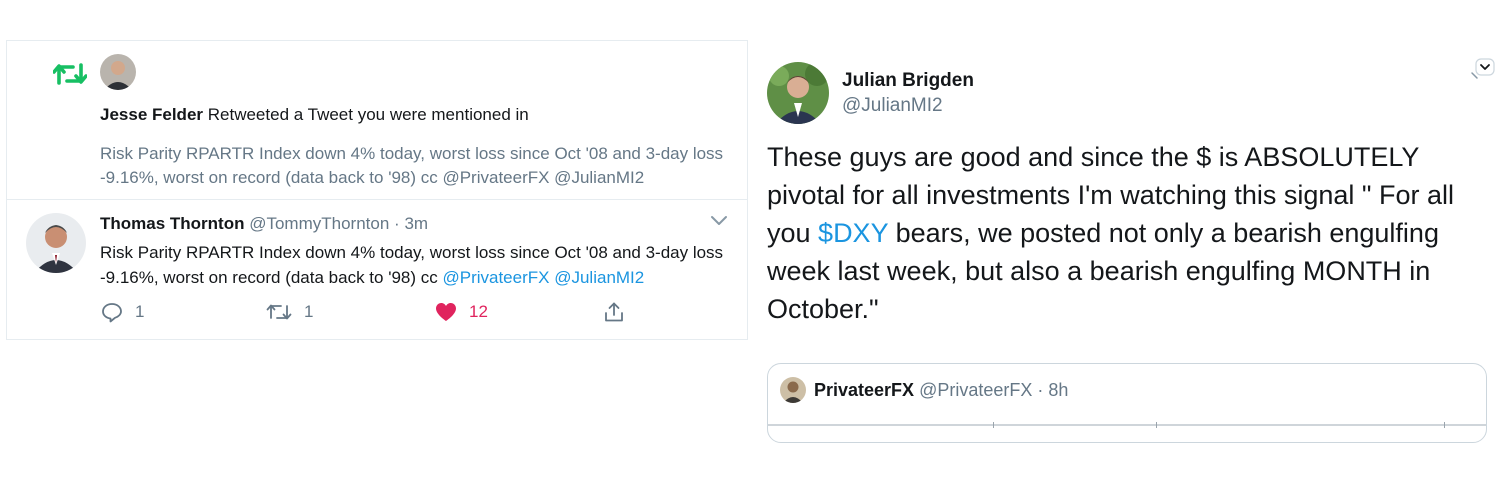 Image resolution: width=1500 pixels, height=500 pixels. I want to click on like-button: 12, so click(461, 312).